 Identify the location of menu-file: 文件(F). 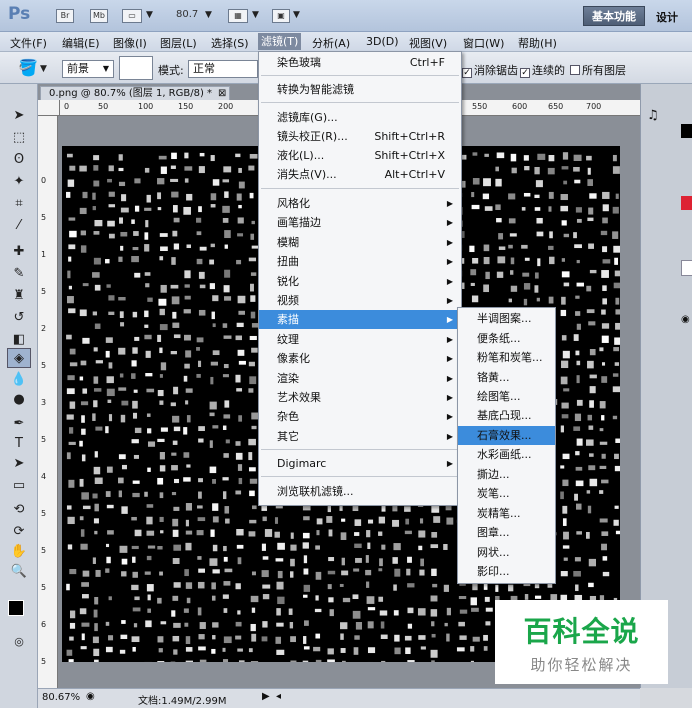
(28, 43).